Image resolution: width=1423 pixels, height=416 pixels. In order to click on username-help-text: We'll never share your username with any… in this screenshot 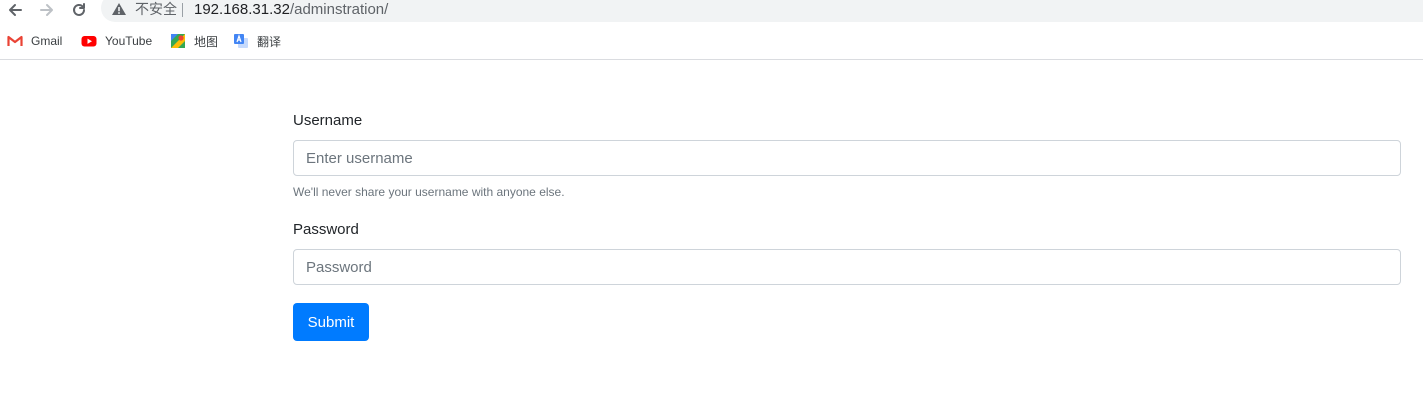, I will do `click(429, 192)`.